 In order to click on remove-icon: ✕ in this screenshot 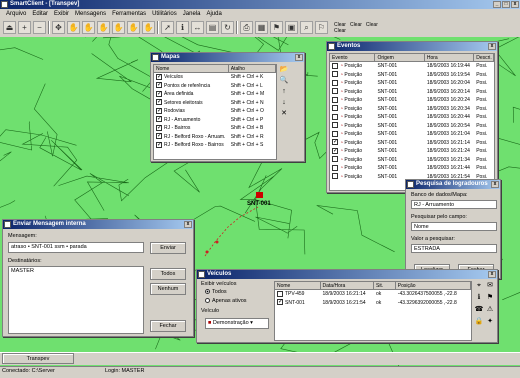, I will do `click(284, 114)`.